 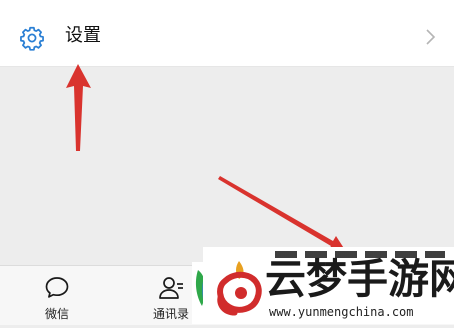 What do you see at coordinates (341, 312) in the screenshot?
I see `watermark-url: www.yunmengchina.com` at bounding box center [341, 312].